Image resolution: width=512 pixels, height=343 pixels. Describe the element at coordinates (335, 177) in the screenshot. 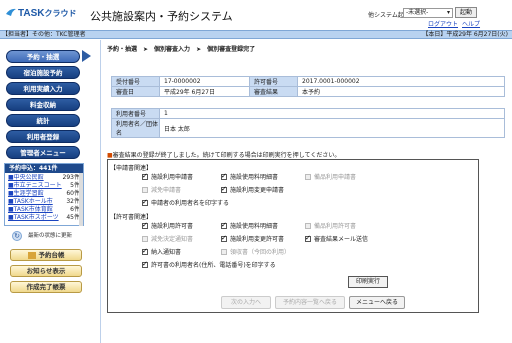

I see `checkbox-label: 備品利用申請書` at that location.